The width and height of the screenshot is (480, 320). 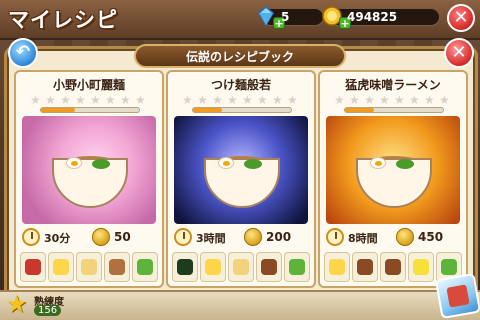 I want to click on book-title: 伝説のレシピブック, so click(x=239, y=57).